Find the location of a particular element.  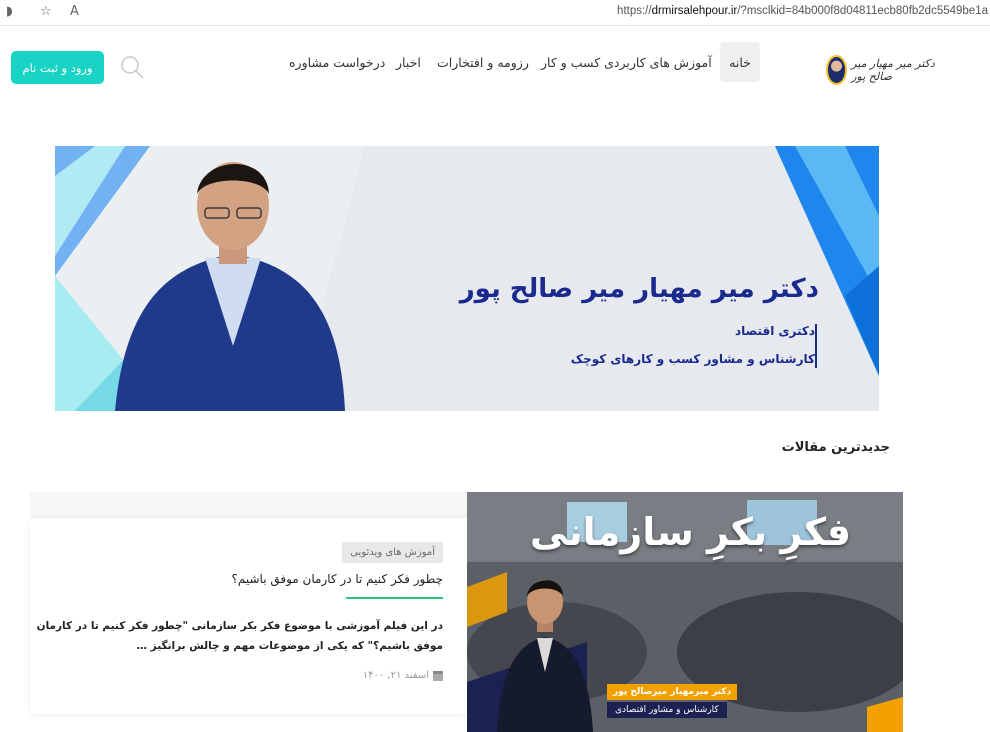

thumbnail-role-tag: کارشناس و مشاور اقتصادی is located at coordinates (667, 710).